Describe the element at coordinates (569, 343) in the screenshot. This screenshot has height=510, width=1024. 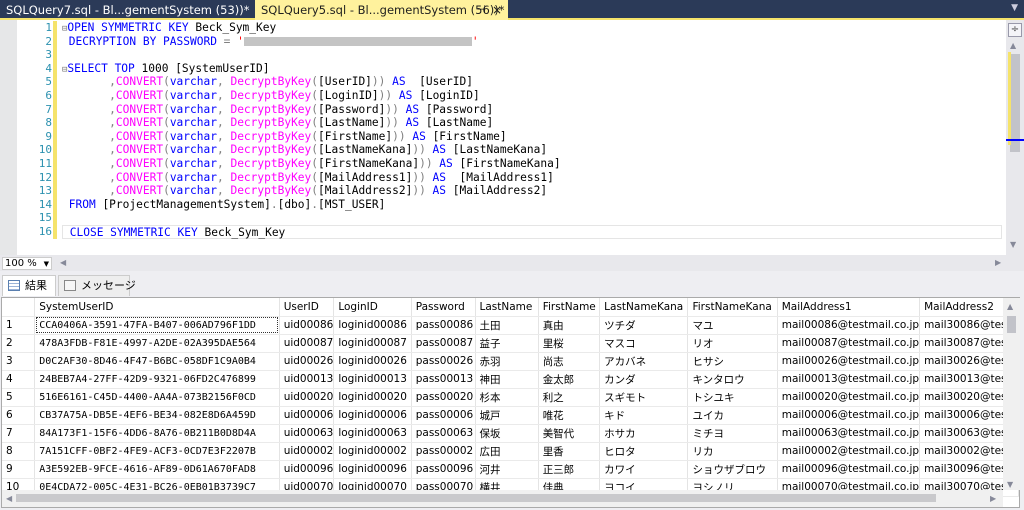
I see `table-cell: 里桜` at that location.